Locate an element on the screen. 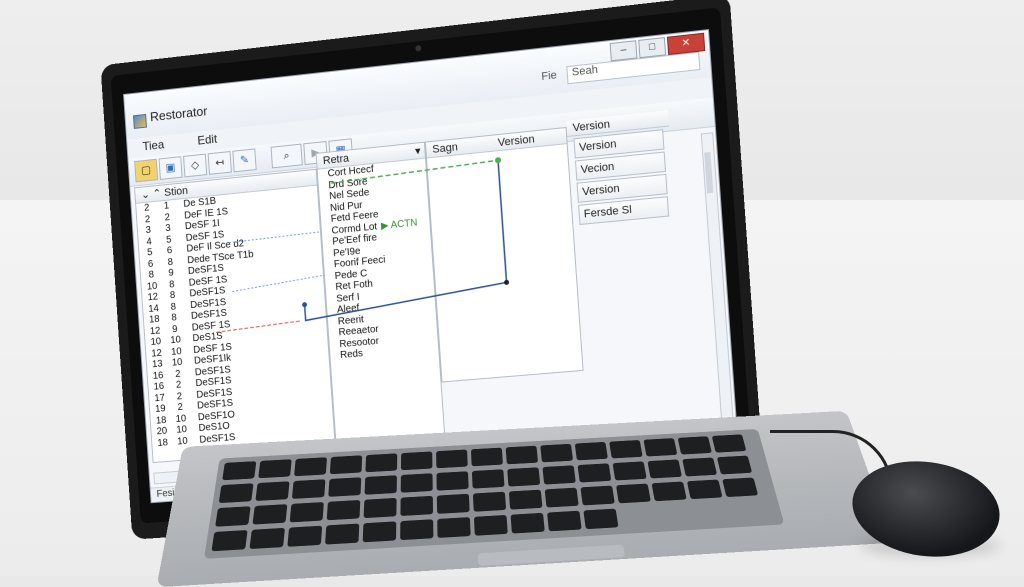 This screenshot has height=587, width=1024. search-label: Fie is located at coordinates (549, 76).